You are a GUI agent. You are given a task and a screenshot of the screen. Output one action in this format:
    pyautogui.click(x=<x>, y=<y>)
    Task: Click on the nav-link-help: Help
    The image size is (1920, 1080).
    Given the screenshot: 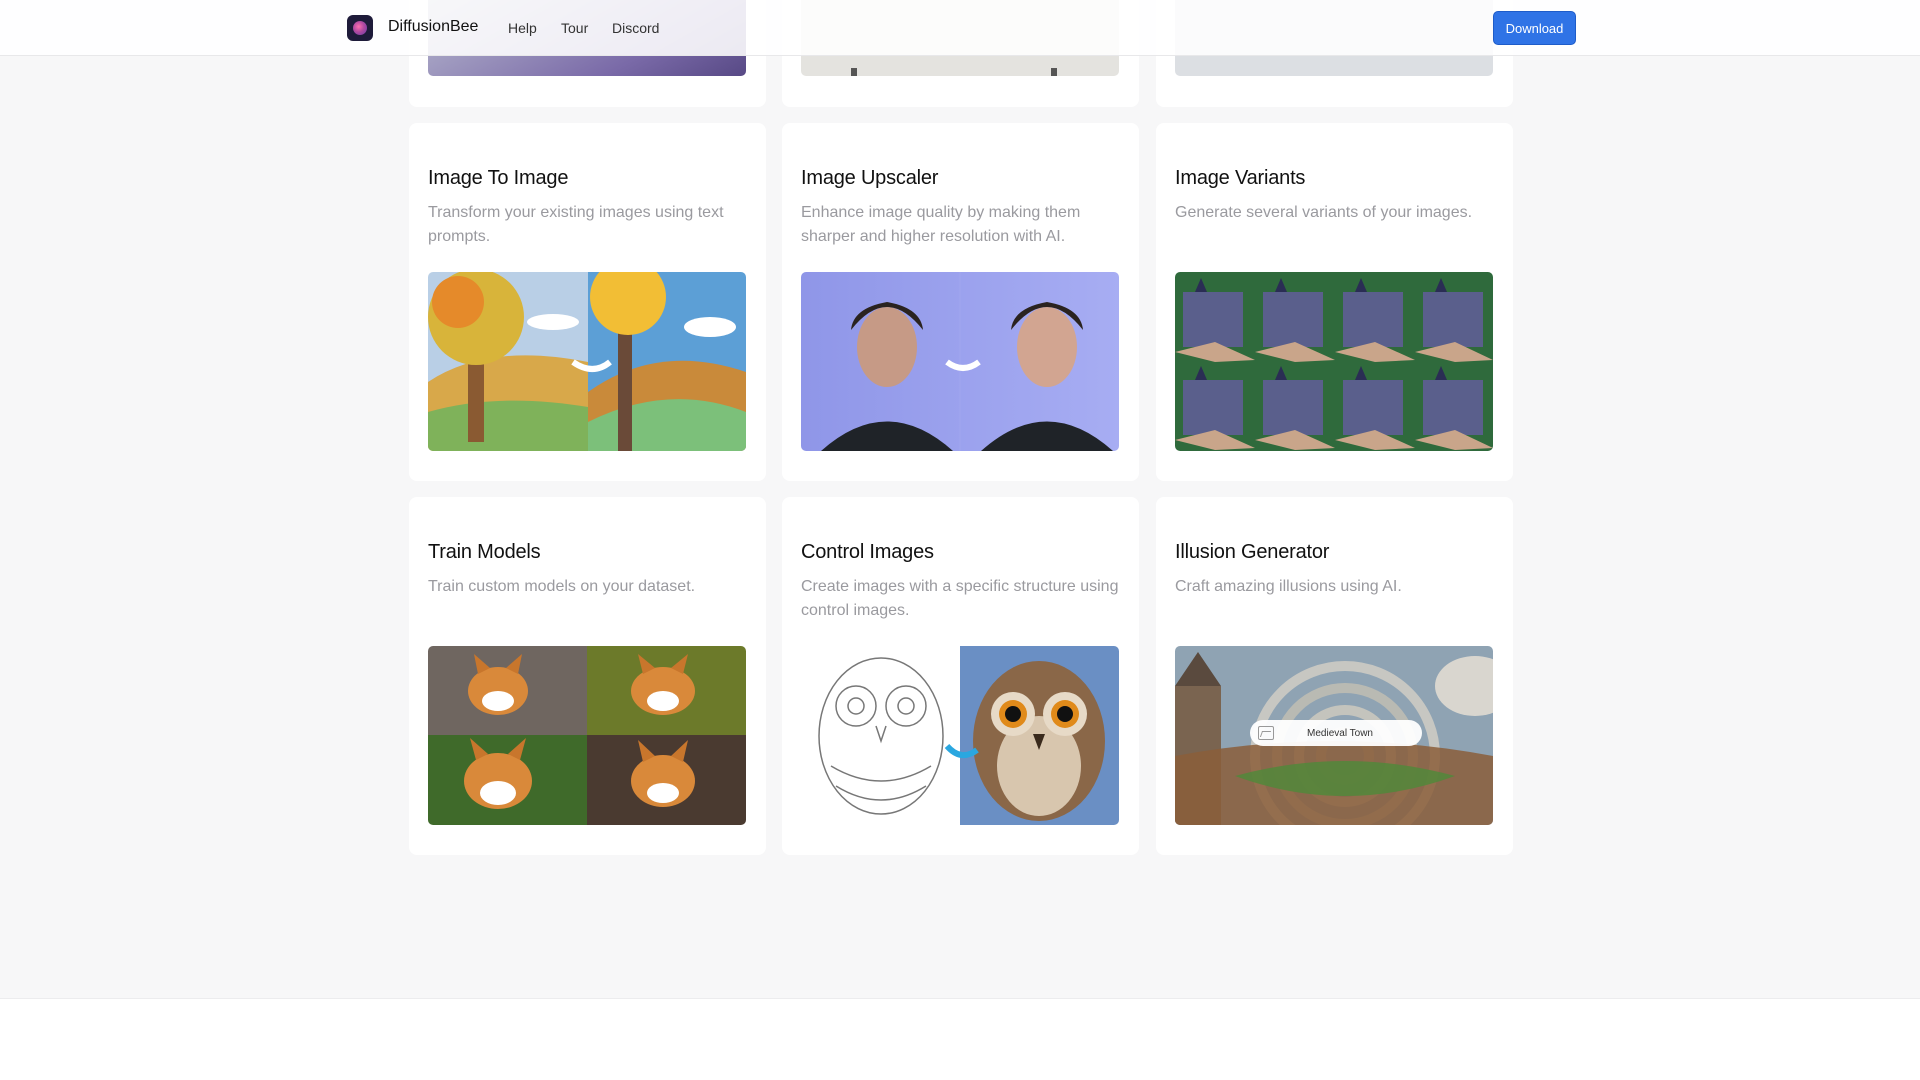 What is the action you would take?
    pyautogui.click(x=522, y=28)
    